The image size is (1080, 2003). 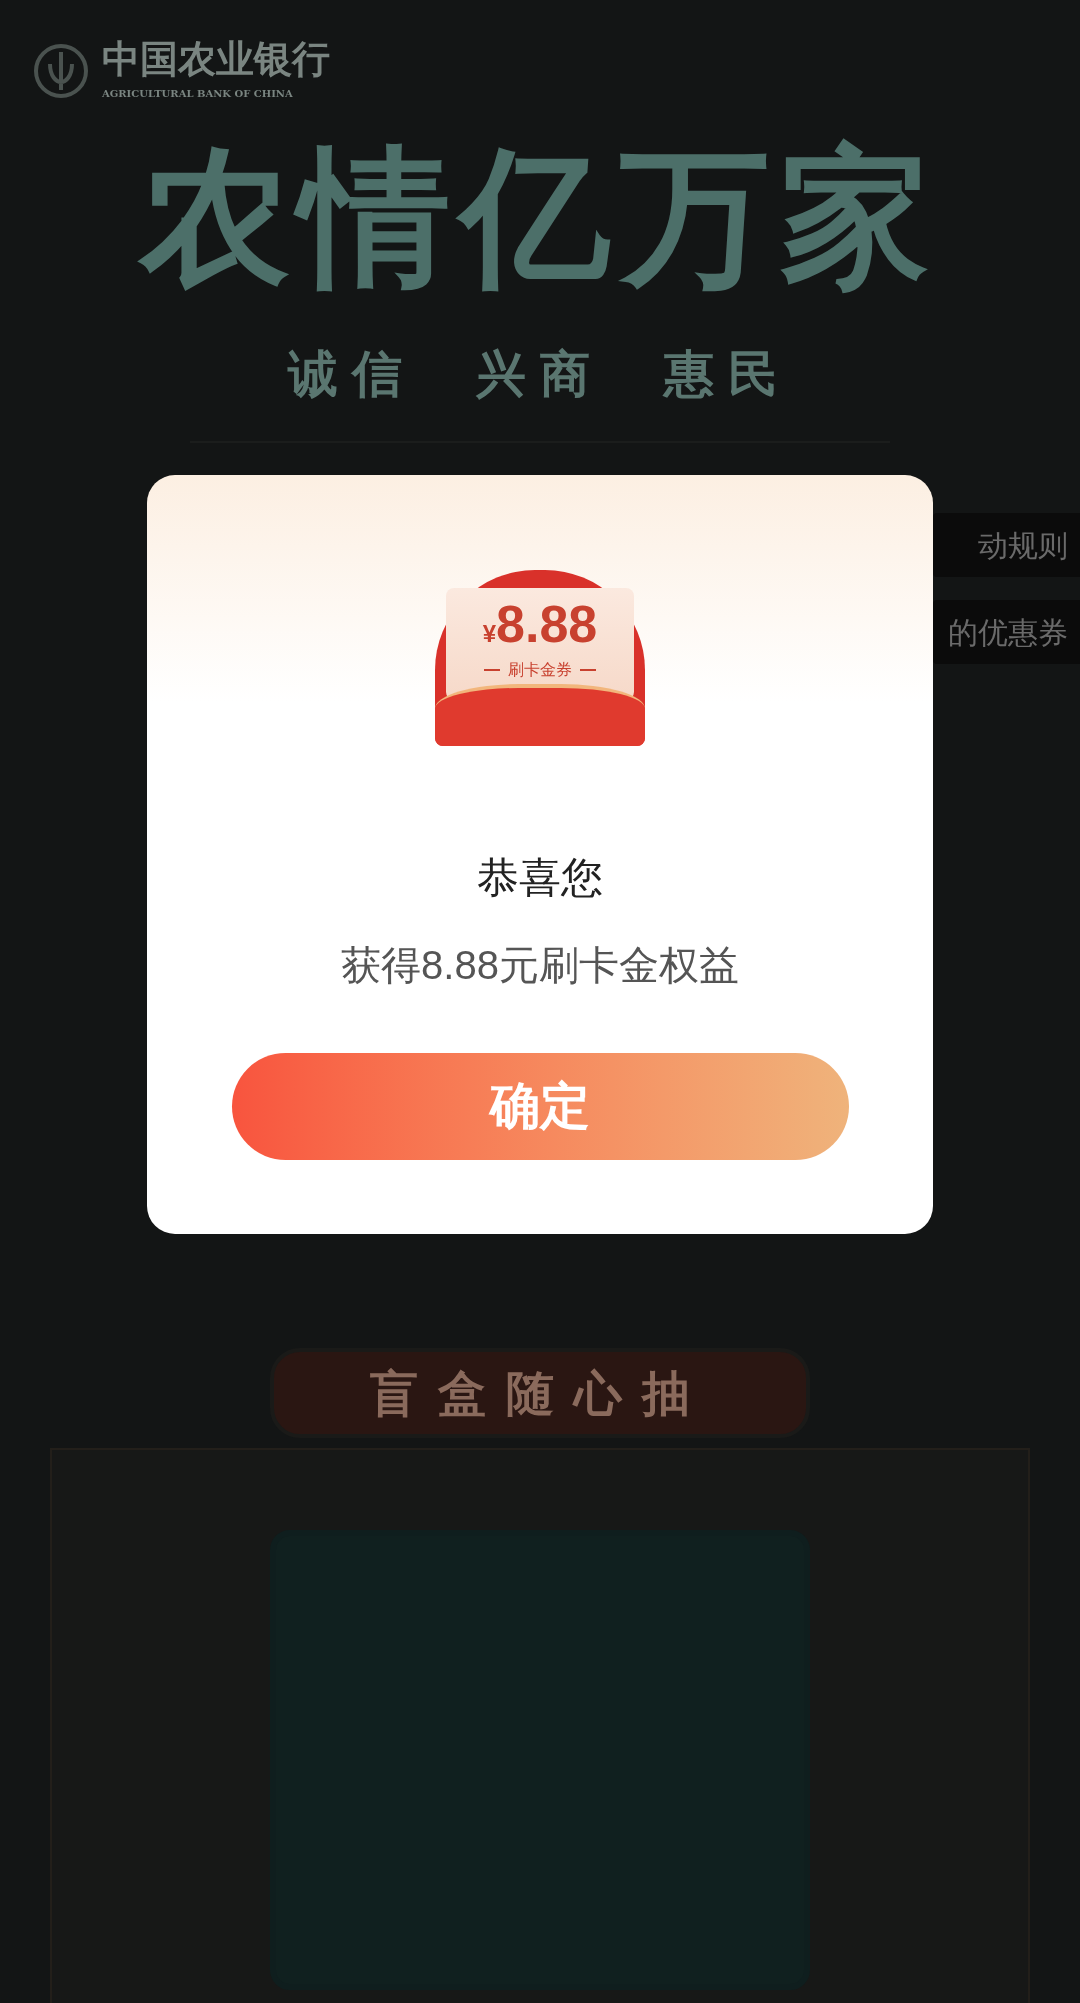 I want to click on currency-symbol: ¥, so click(x=489, y=634).